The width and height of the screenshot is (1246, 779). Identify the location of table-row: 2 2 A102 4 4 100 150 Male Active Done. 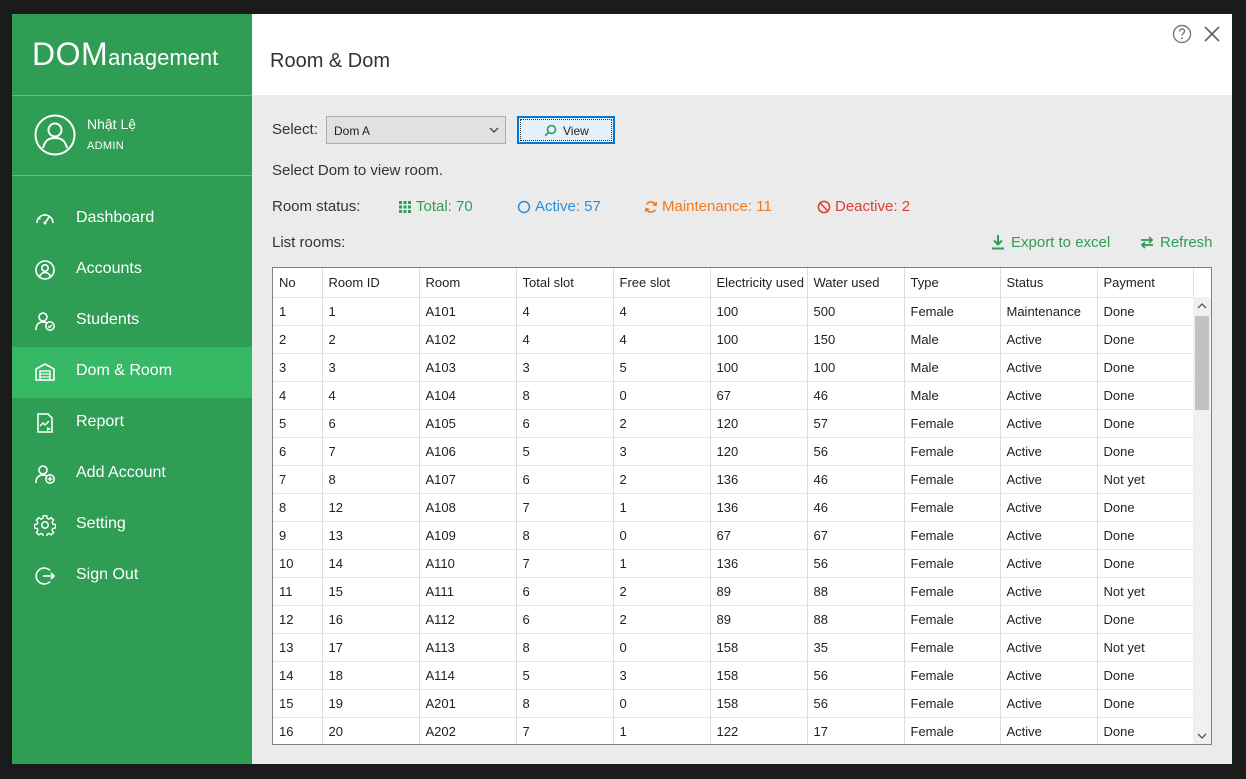
(733, 339).